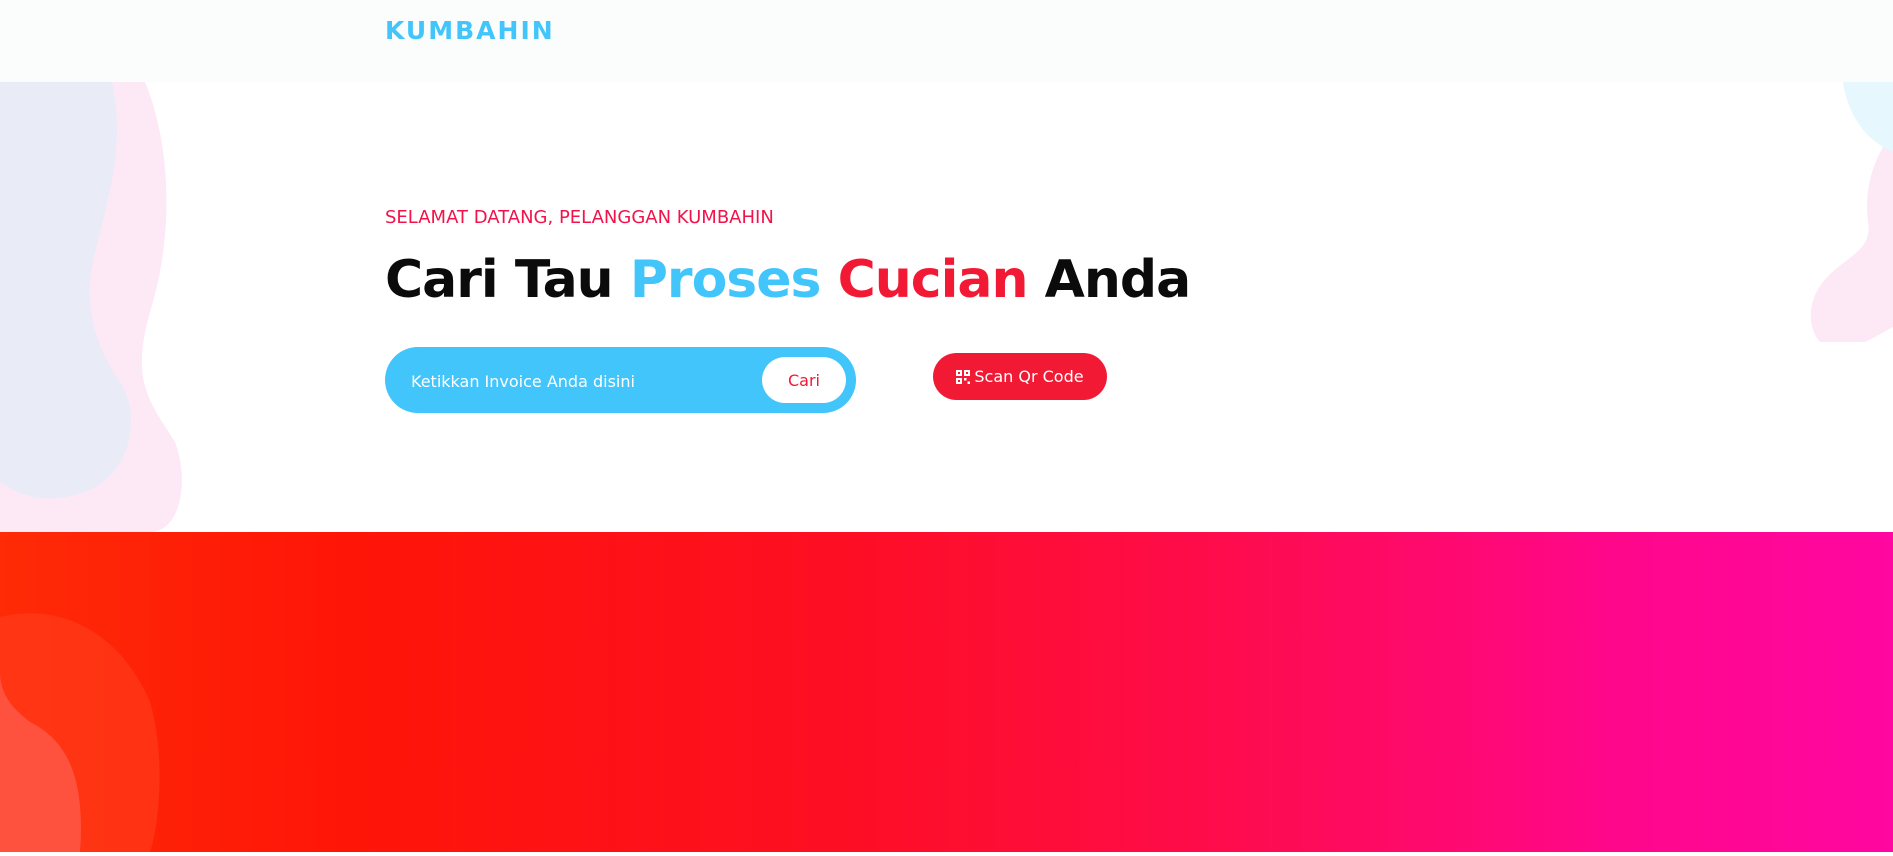 The image size is (1893, 856). I want to click on right-decor-blob, so click(1851, 212).